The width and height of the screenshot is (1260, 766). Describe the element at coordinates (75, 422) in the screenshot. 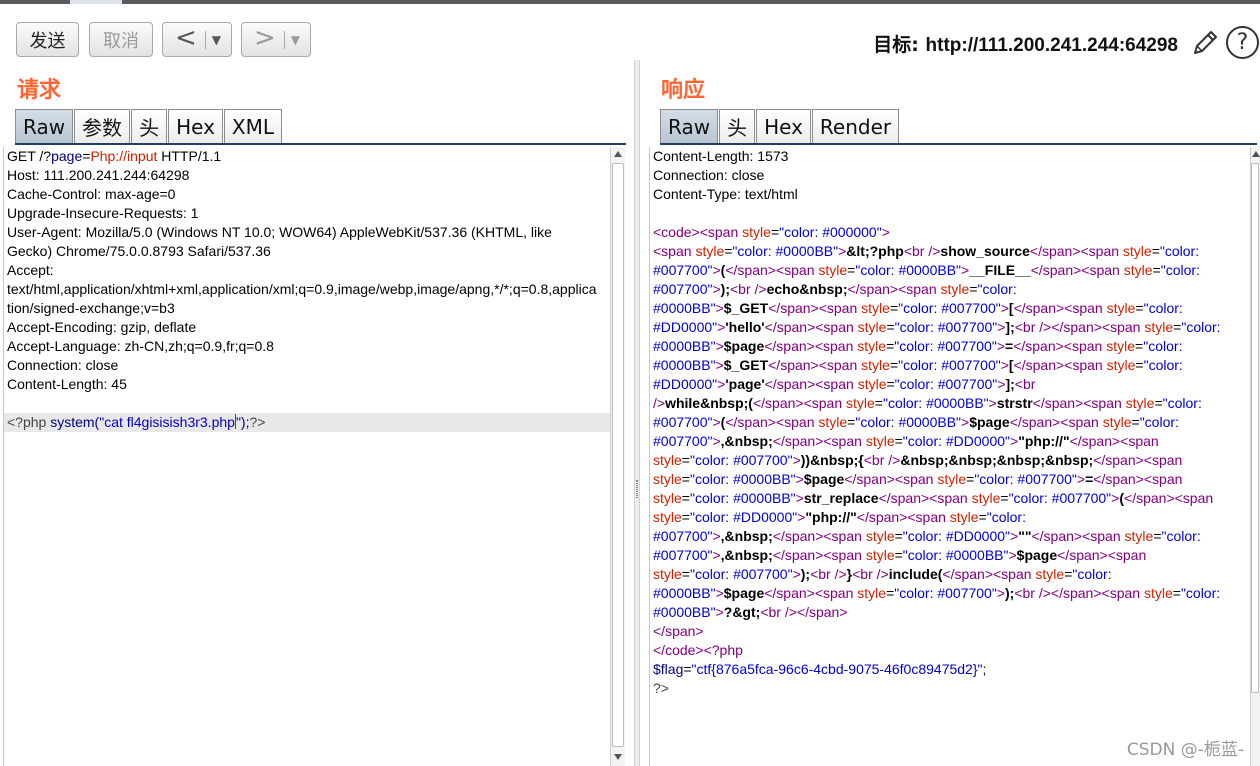

I see `request-token: system(` at that location.